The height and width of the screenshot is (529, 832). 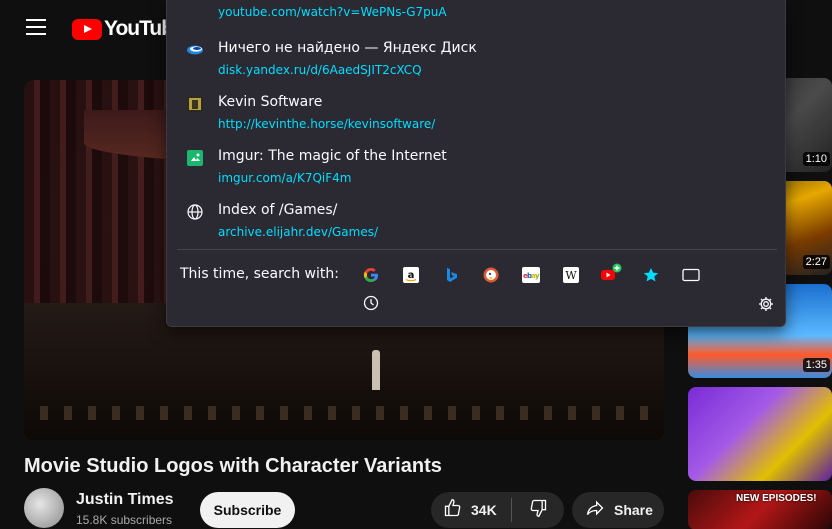 I want to click on svg-text: W, so click(x=571, y=275).